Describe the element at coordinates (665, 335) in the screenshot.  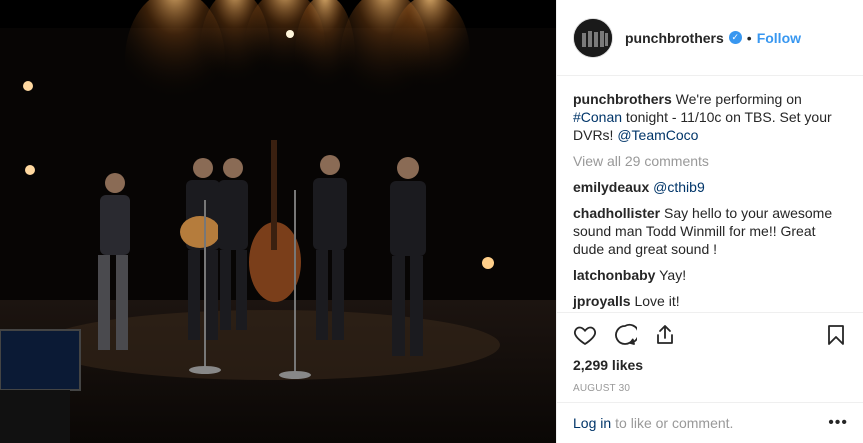
I see `share-icon` at that location.